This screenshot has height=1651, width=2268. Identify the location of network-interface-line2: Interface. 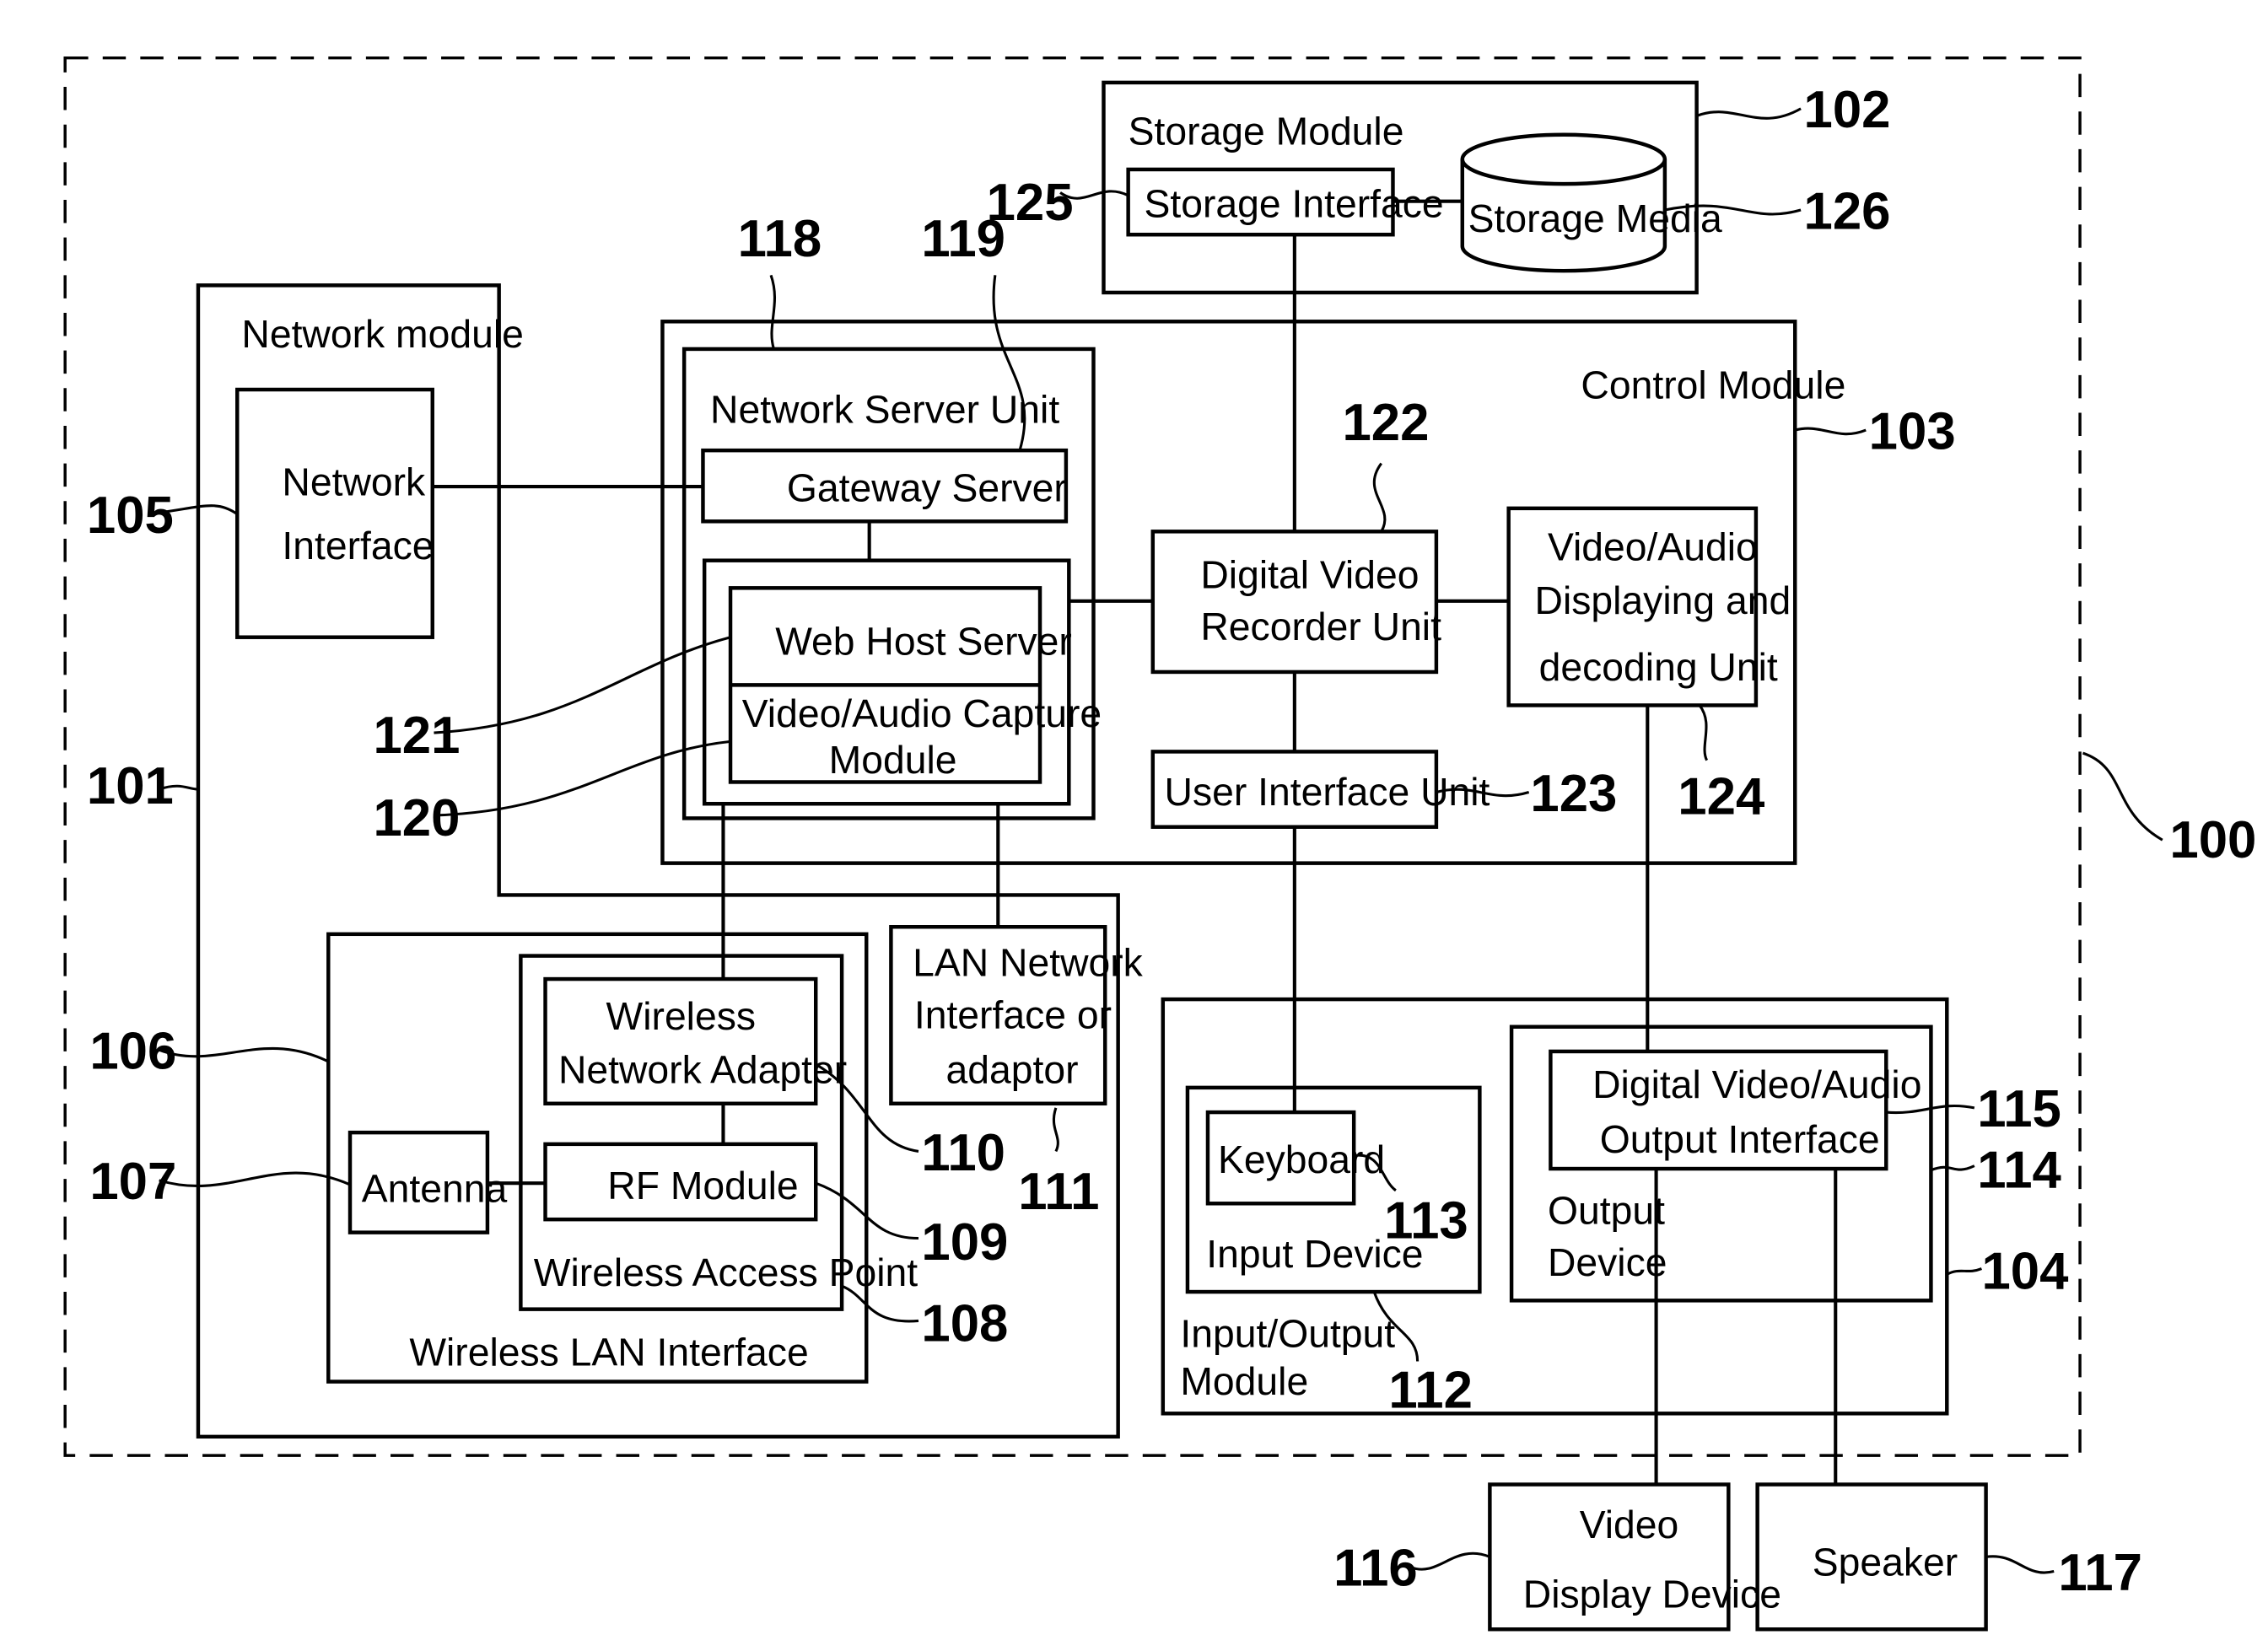
(358, 545).